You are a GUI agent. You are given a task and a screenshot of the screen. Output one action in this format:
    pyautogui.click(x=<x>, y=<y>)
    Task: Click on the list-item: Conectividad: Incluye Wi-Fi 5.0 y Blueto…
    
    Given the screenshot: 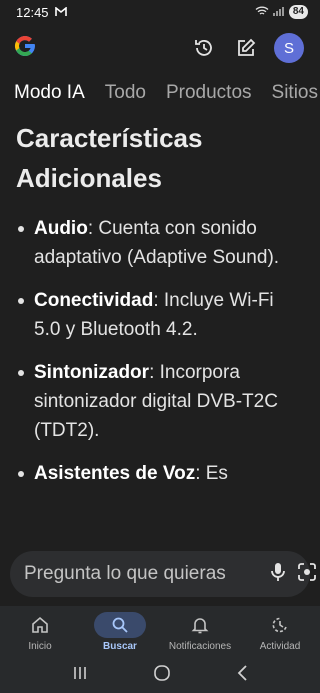 What is the action you would take?
    pyautogui.click(x=160, y=315)
    